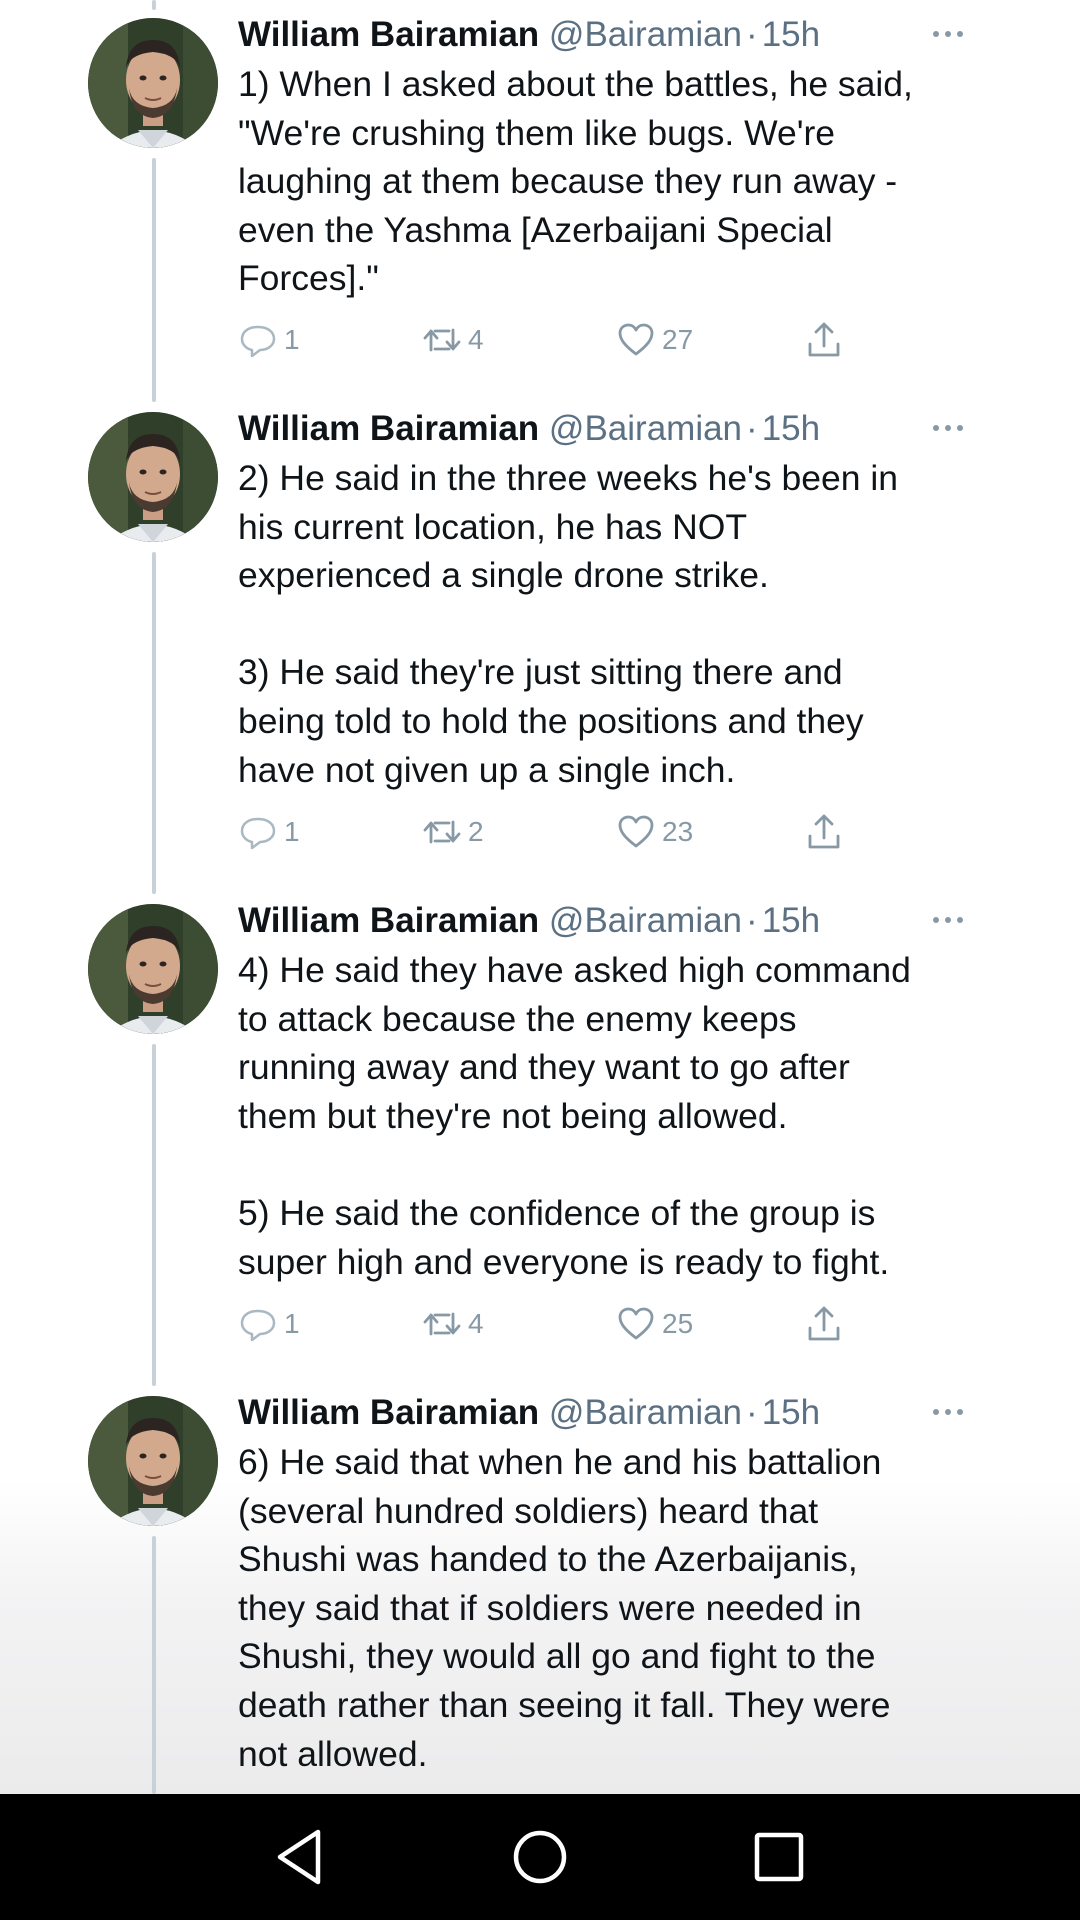 The width and height of the screenshot is (1080, 1920). What do you see at coordinates (558, 832) in the screenshot?
I see `tweet-actions: 1 2 23` at bounding box center [558, 832].